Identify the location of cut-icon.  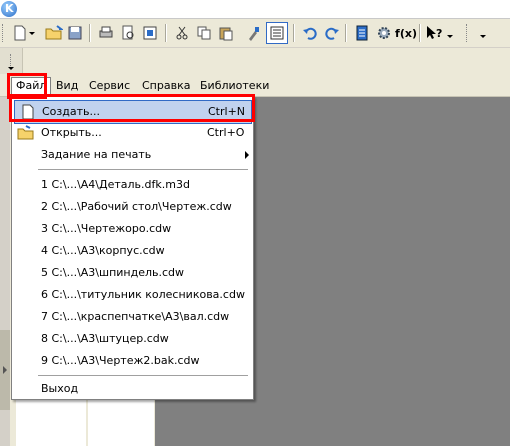
(182, 33).